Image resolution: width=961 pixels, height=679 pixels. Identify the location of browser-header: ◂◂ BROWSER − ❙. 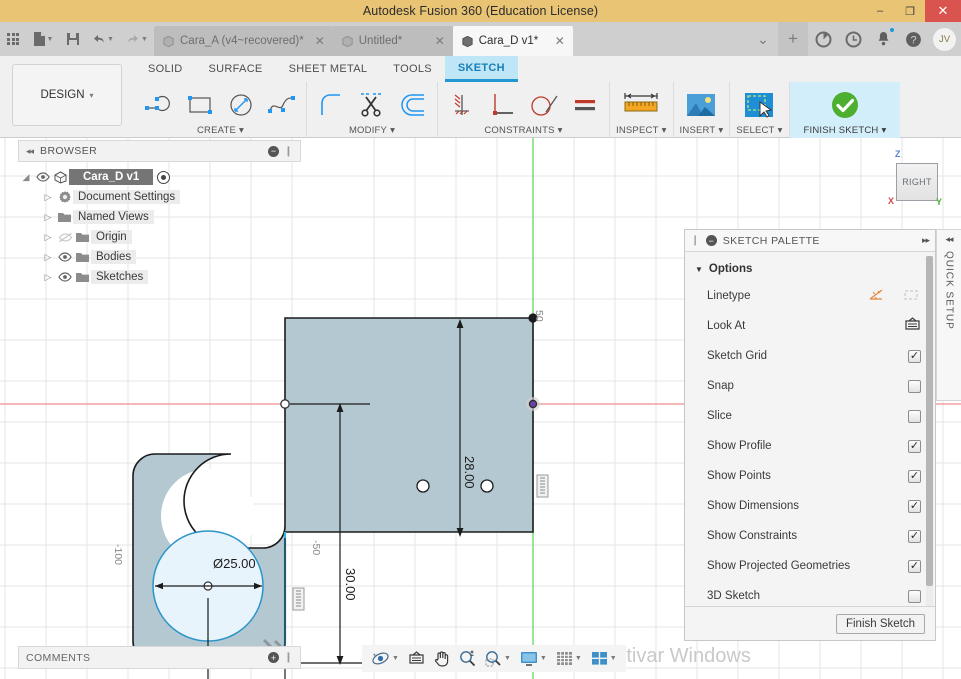
(159, 151).